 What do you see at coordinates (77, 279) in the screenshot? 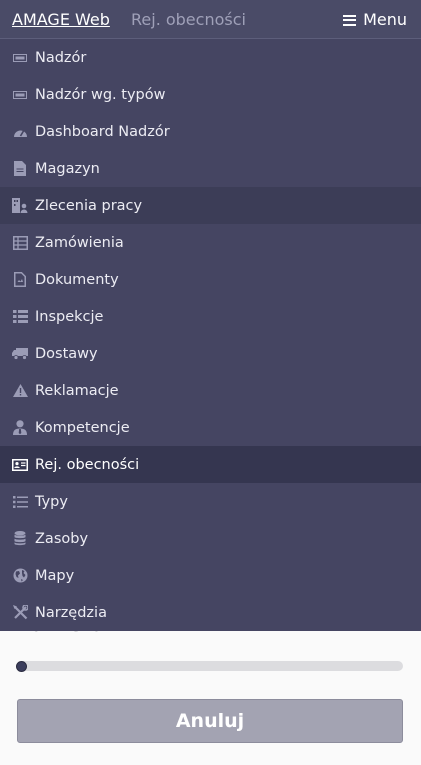
I see `menu-item-label: Dokumenty` at bounding box center [77, 279].